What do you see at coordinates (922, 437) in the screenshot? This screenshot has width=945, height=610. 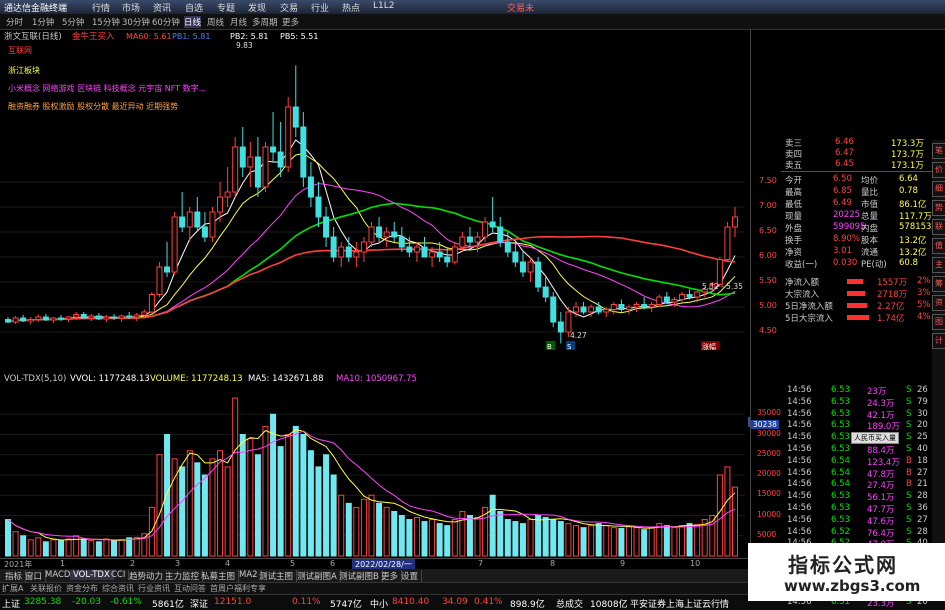 I see `tick-count: 25` at bounding box center [922, 437].